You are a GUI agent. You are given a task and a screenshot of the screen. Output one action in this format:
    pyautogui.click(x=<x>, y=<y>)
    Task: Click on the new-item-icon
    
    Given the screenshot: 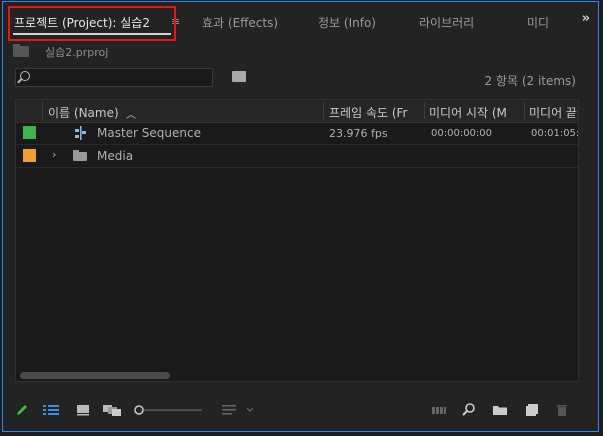 What is the action you would take?
    pyautogui.click(x=532, y=410)
    